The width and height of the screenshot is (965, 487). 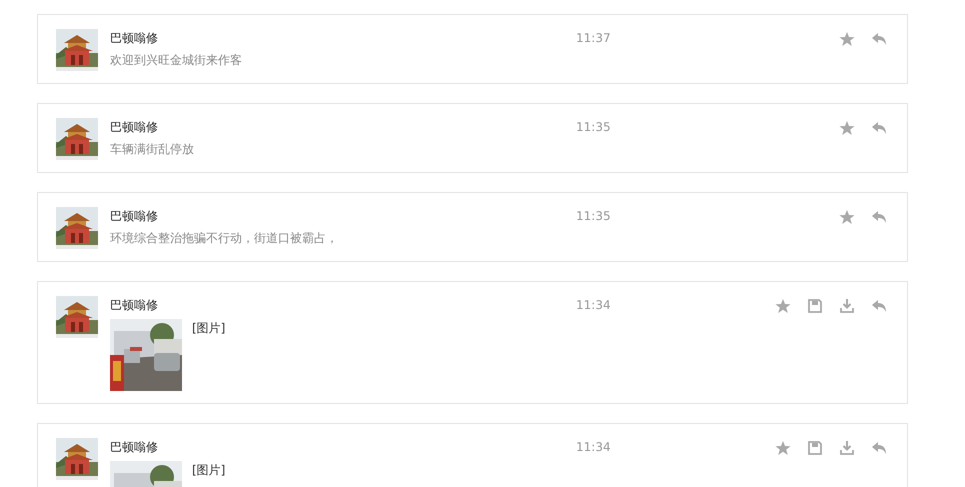 I want to click on message-text: 欢迎到兴旺金城街来作客, so click(x=176, y=60).